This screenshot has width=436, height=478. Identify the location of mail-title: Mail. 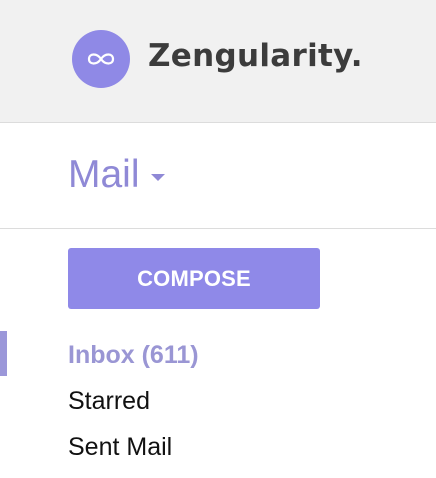
(104, 174).